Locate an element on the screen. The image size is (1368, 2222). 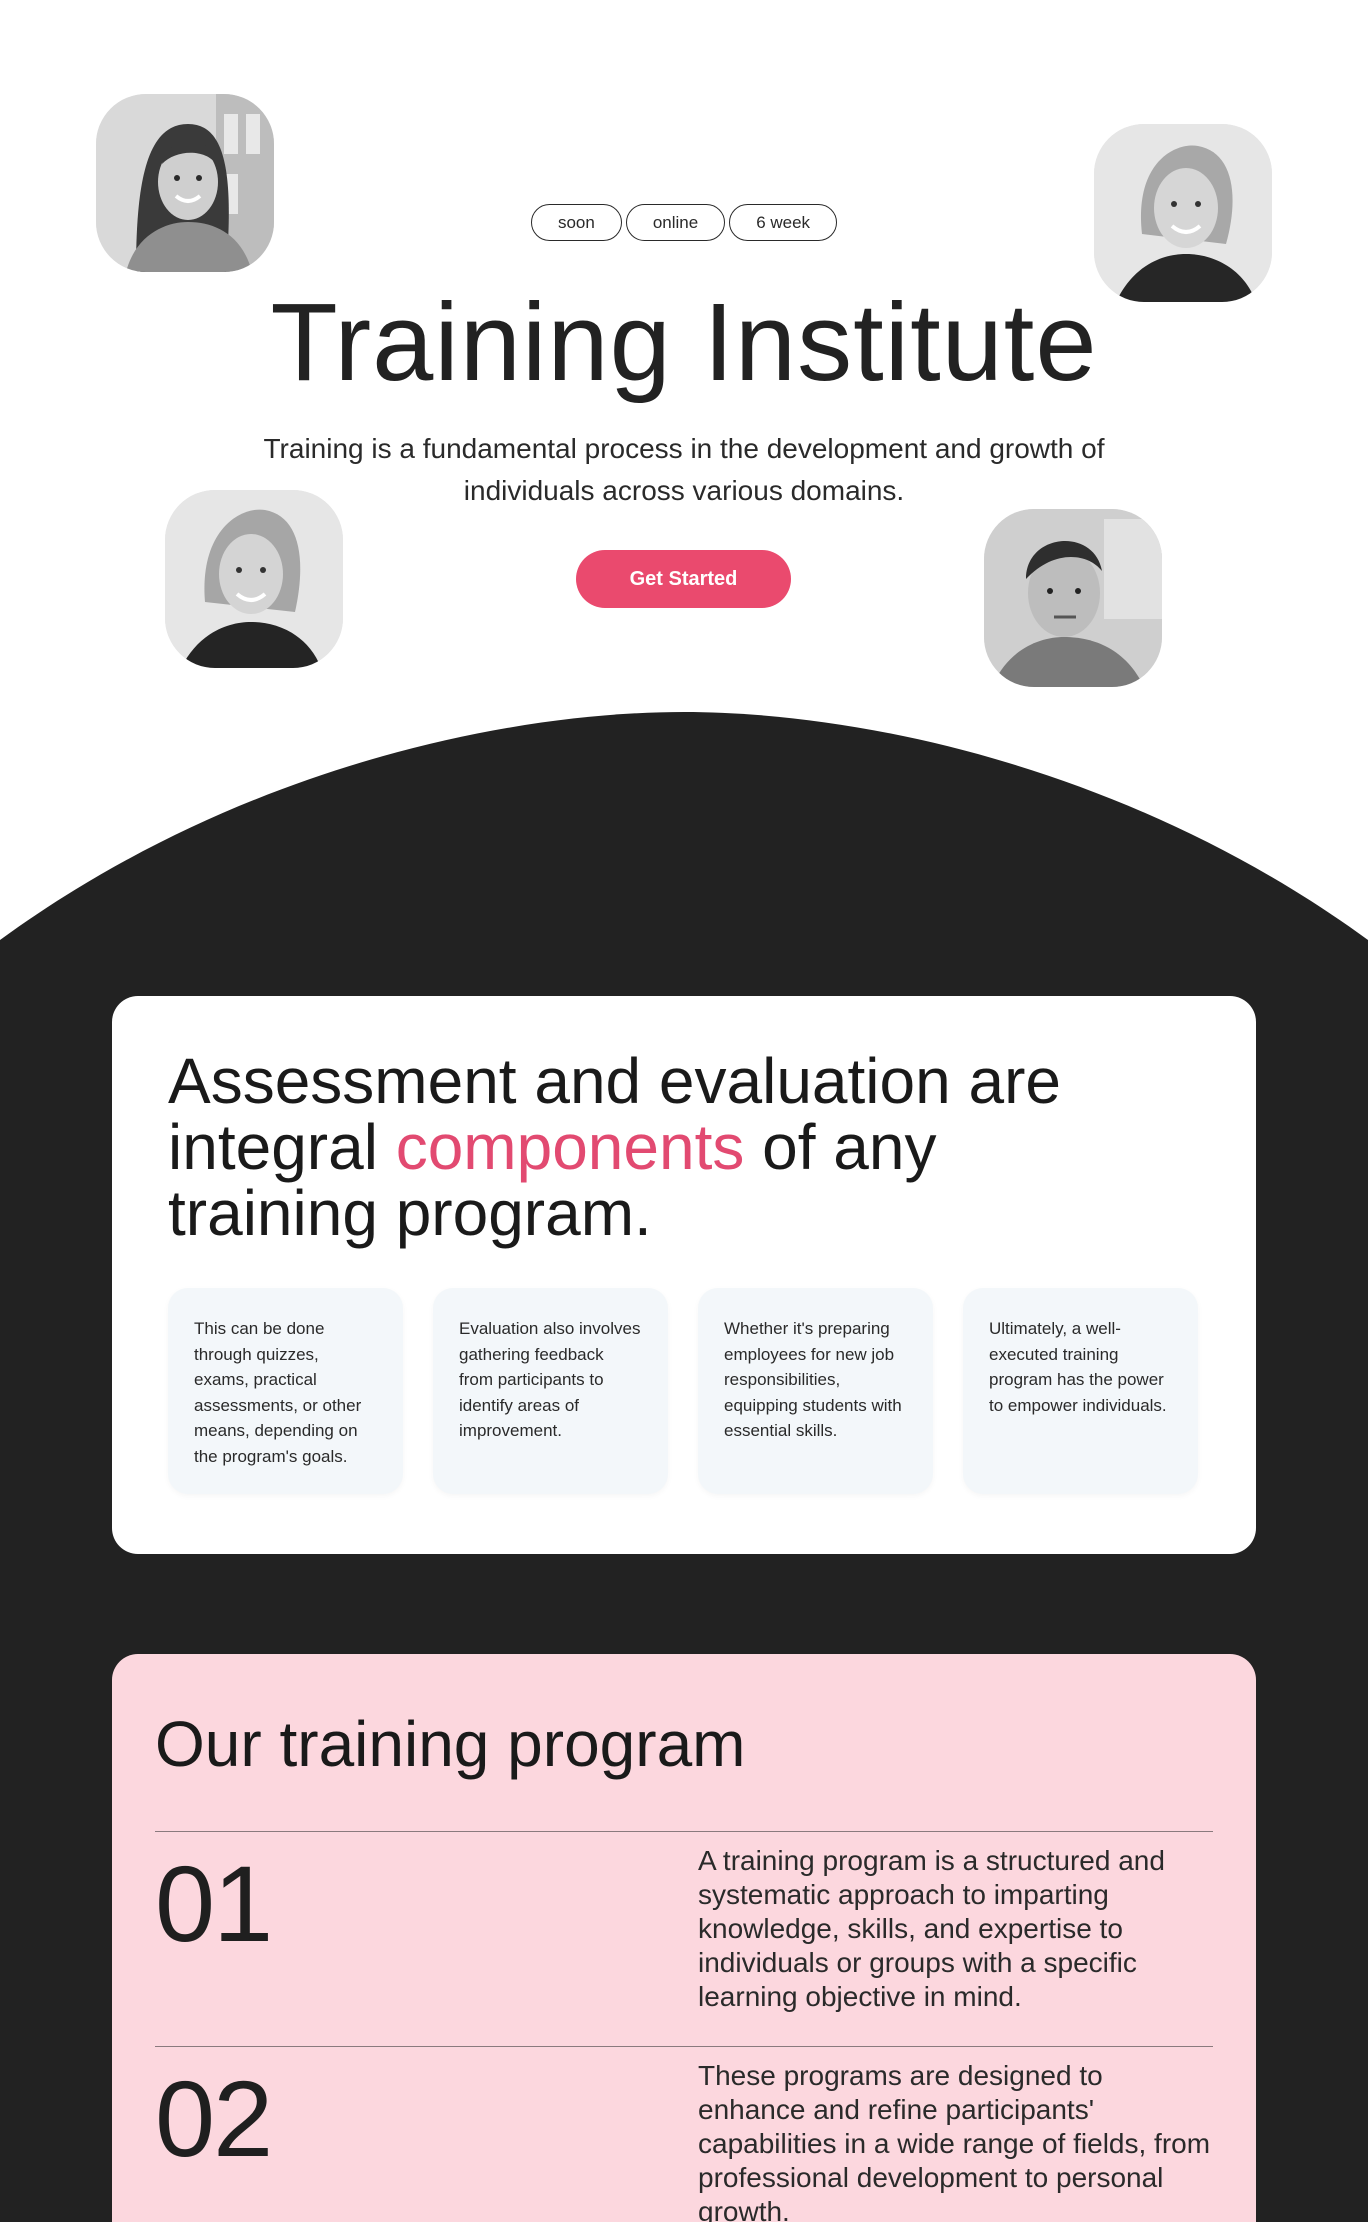
program-row-number: 01 is located at coordinates (214, 1903).